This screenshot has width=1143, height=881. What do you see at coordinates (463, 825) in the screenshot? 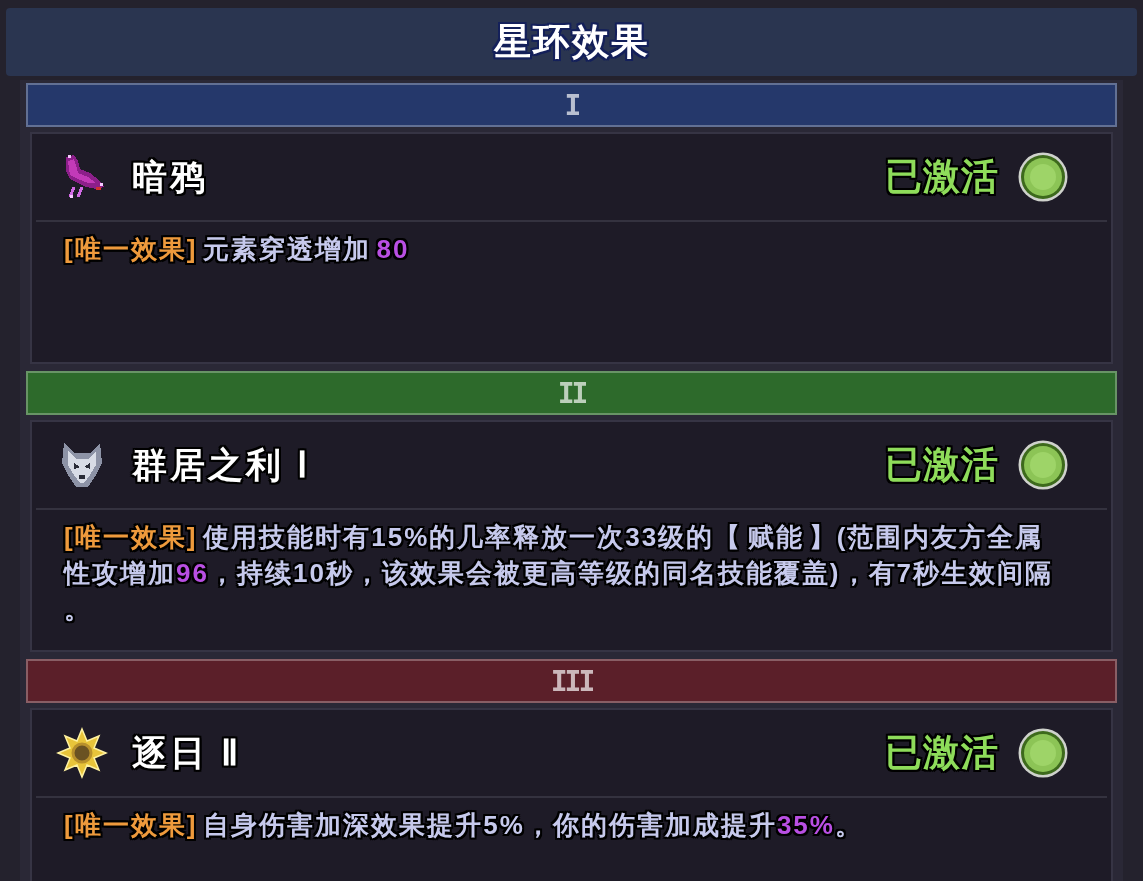
I see `effect-description: [唯一效果] 自身伤害加深效果提升5%，你的伤害加成提升35%。` at bounding box center [463, 825].